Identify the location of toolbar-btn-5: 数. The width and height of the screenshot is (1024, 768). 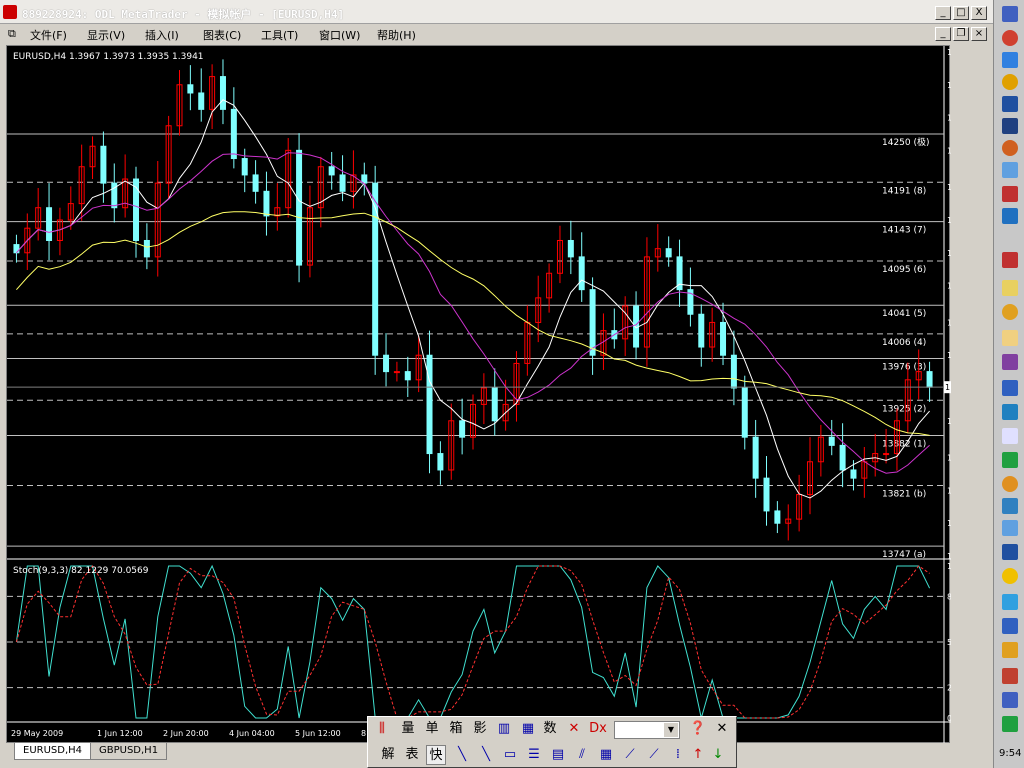
(550, 729).